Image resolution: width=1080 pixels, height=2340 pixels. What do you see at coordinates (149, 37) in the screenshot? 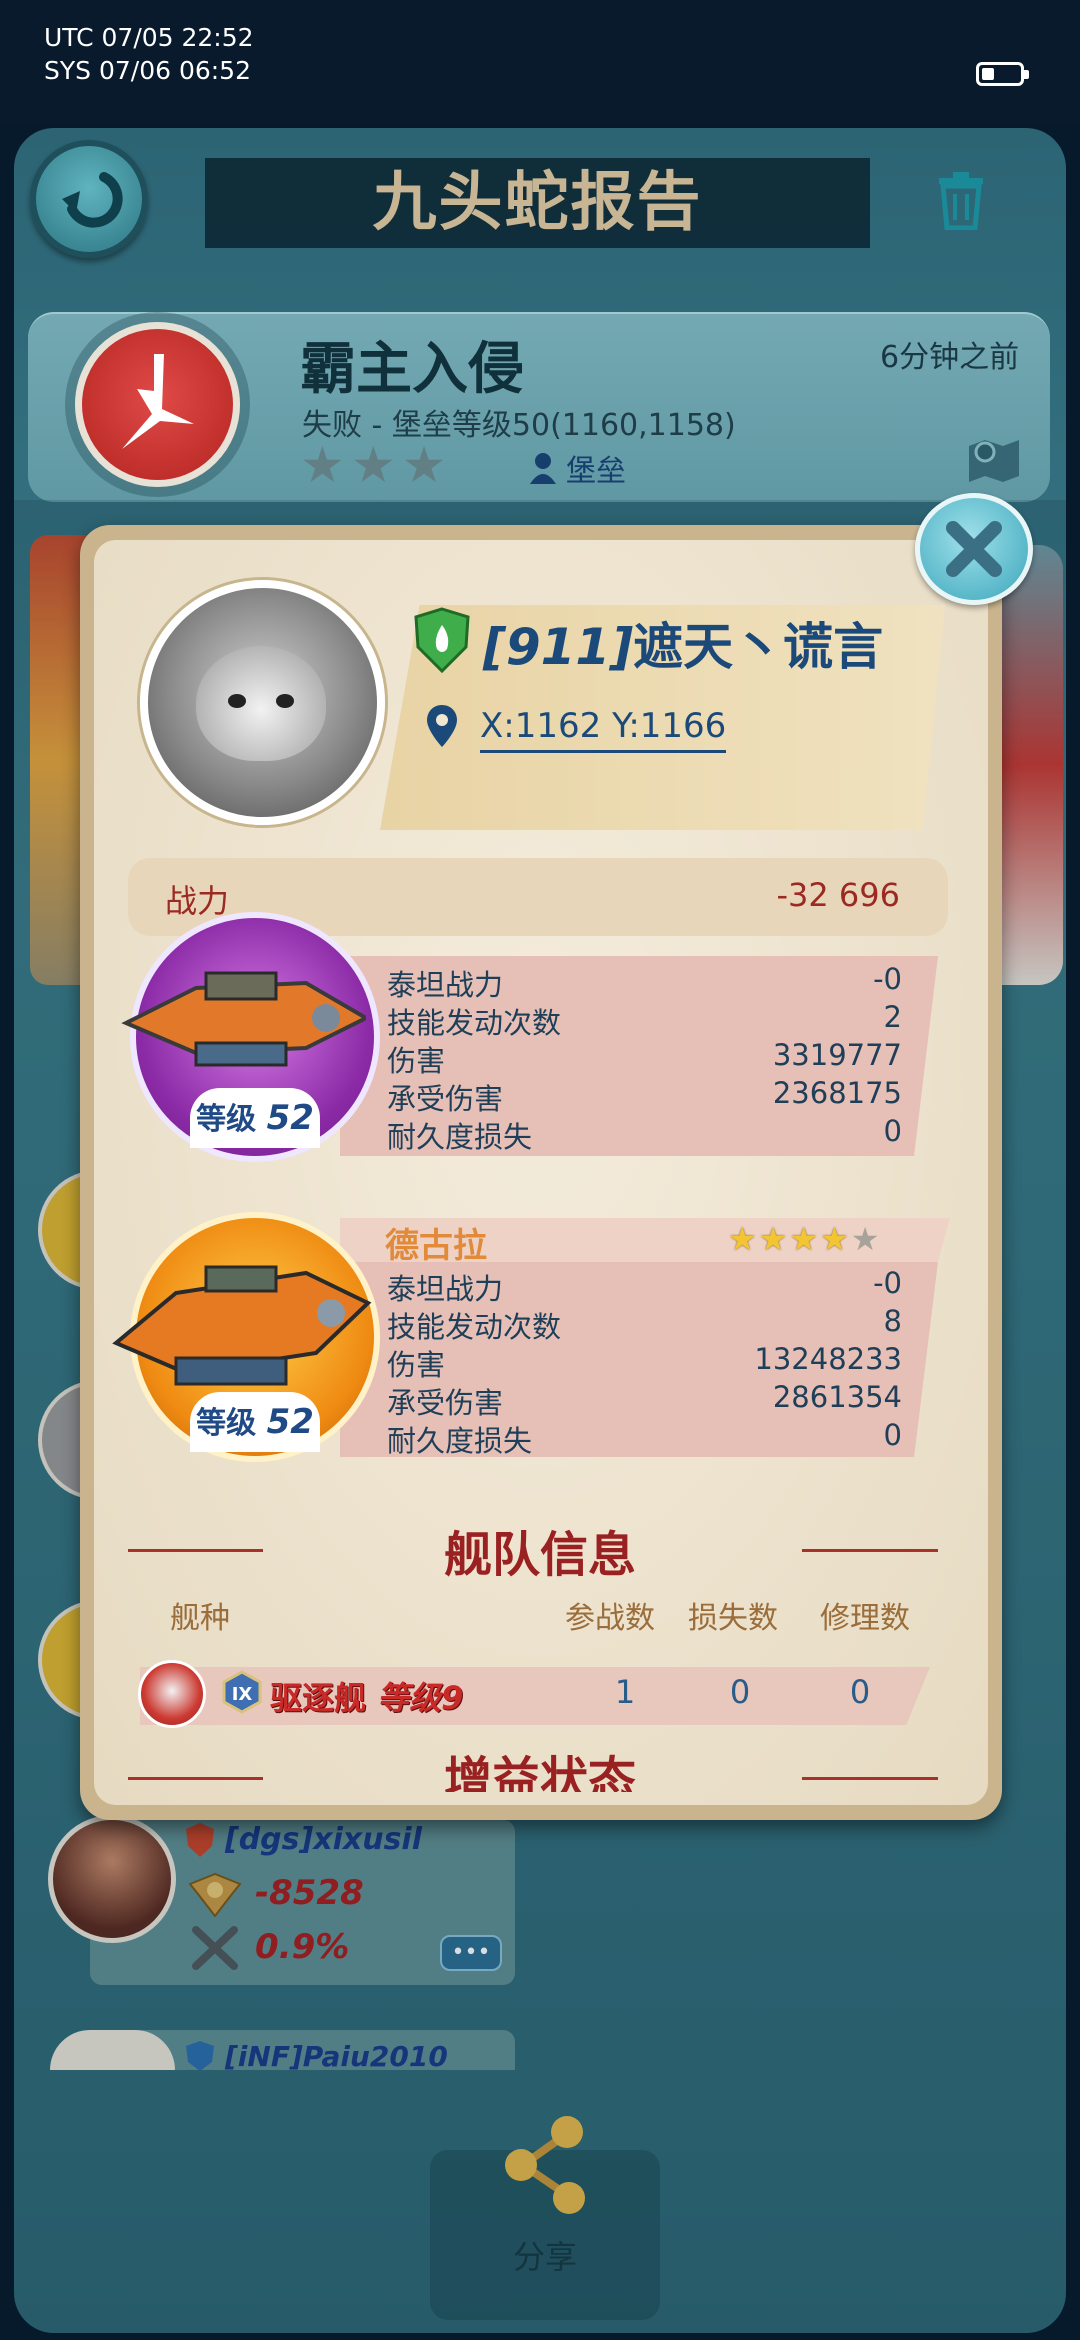
I see `utc-time: UTC 07/05 22:52` at bounding box center [149, 37].